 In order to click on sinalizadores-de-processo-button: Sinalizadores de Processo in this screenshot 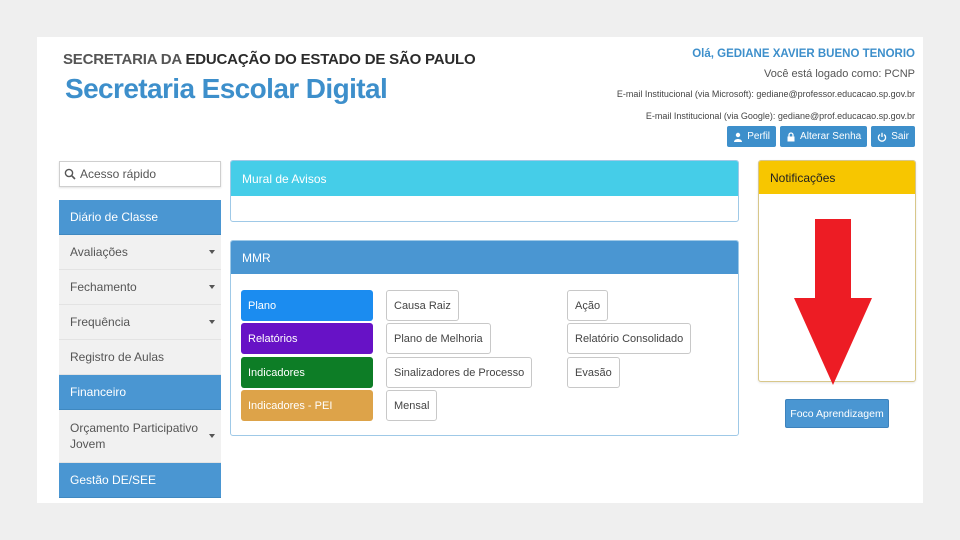, I will do `click(459, 372)`.